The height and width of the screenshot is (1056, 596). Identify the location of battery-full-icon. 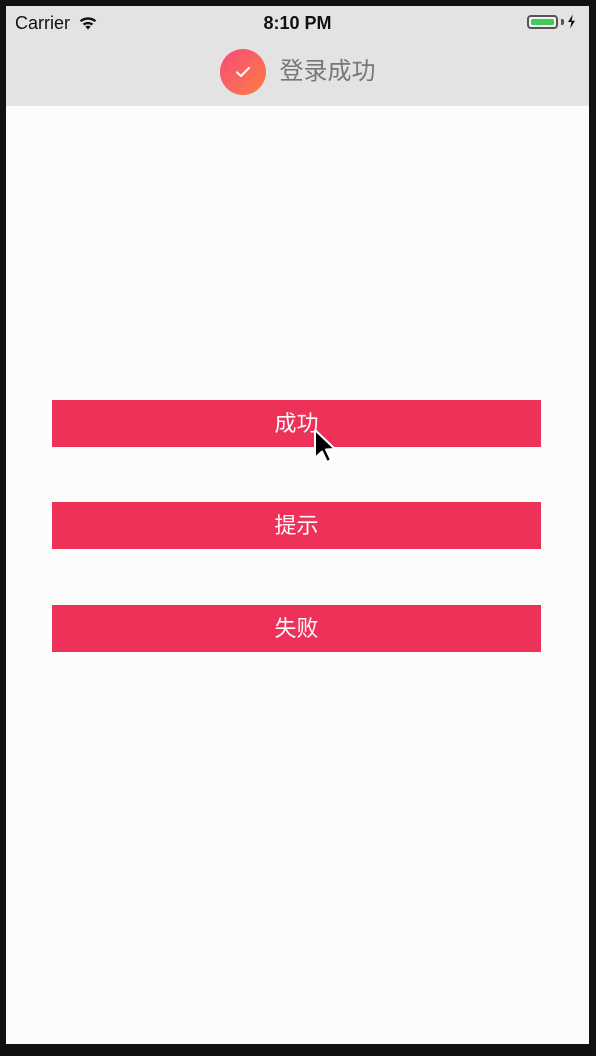
(542, 21).